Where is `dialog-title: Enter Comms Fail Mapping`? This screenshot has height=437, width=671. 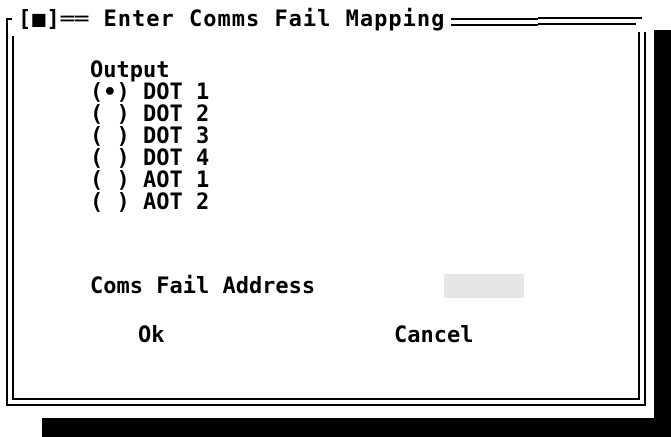 dialog-title: Enter Comms Fail Mapping is located at coordinates (274, 19).